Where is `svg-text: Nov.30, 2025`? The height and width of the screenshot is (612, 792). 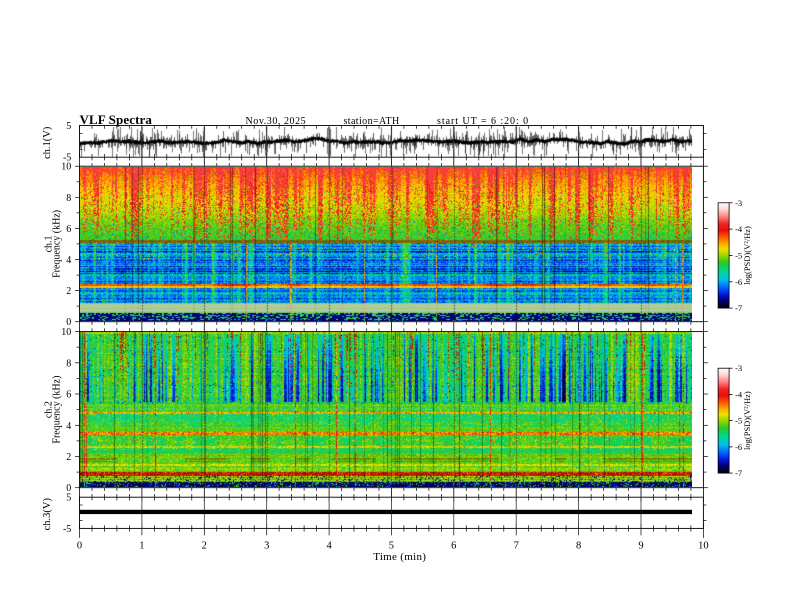
svg-text: Nov.30, 2025 is located at coordinates (276, 121).